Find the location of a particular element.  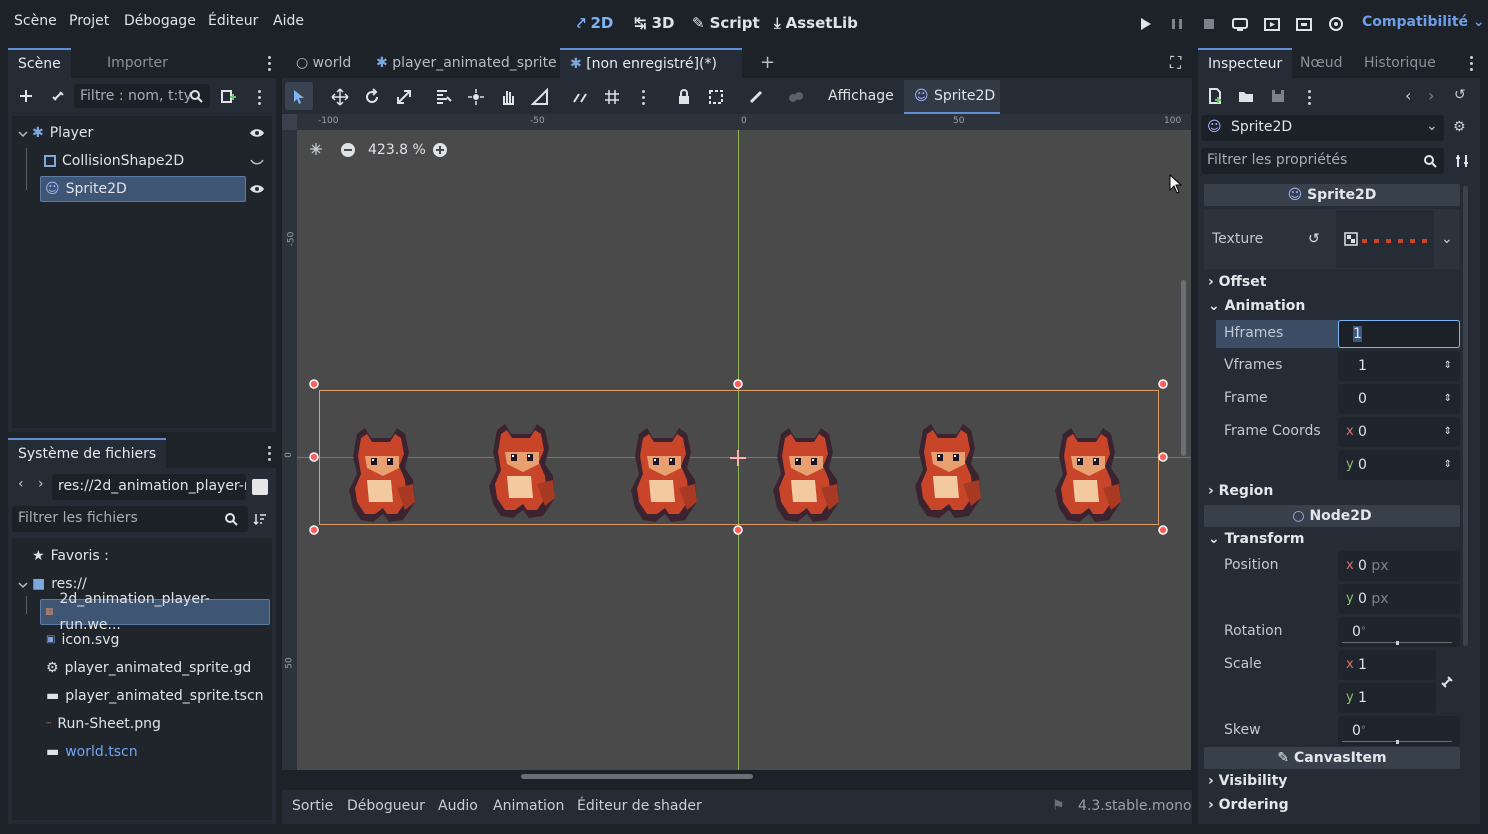

distraction-free-icon: ⛶ is located at coordinates (1175, 63).